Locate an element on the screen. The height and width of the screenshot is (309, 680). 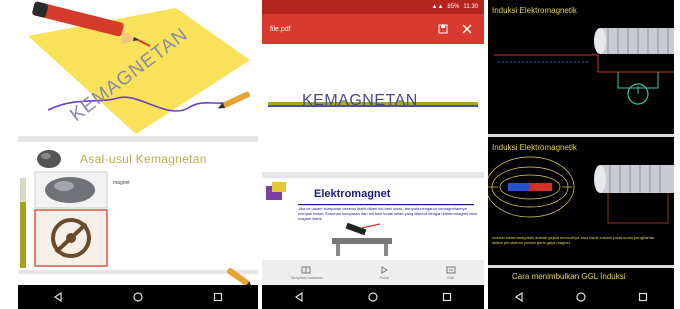
page-title: KEMAGNETAN is located at coordinates (360, 100).